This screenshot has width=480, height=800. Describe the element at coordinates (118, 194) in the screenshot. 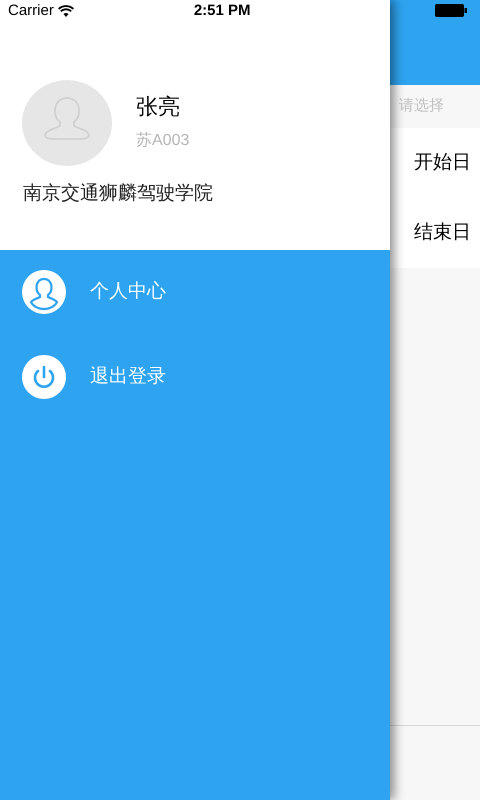

I see `school-name: 南京交通狮麟驾驶学院` at that location.